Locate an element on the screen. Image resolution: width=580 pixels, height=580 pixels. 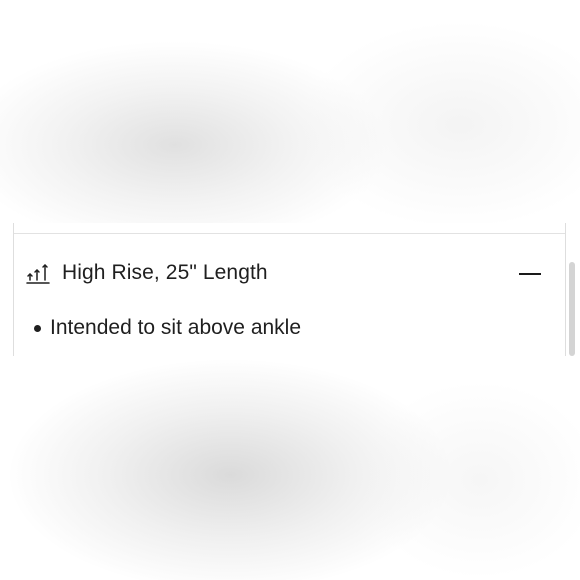
list-item: Intended to sit above ankle is located at coordinates (167, 328).